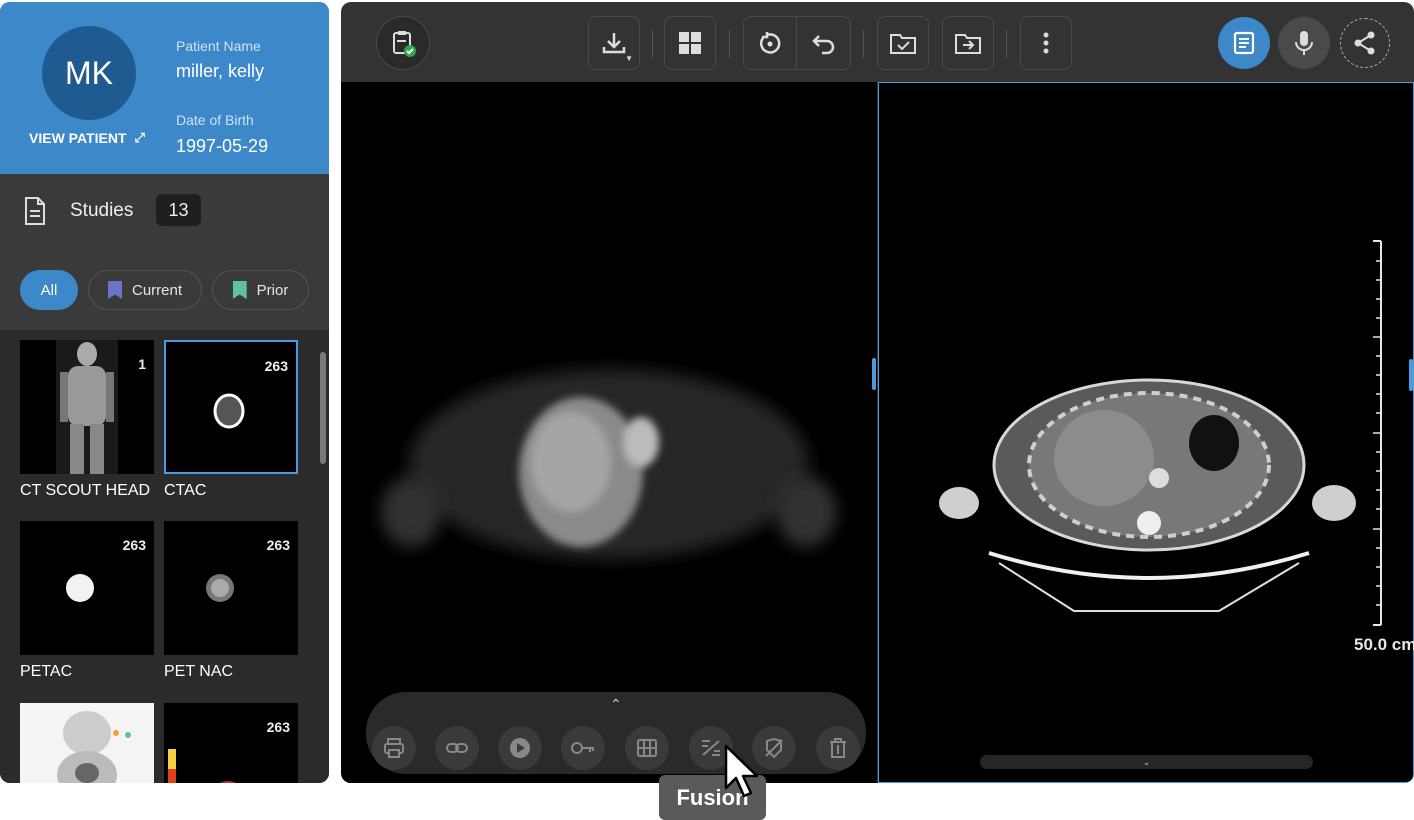 Image resolution: width=1414 pixels, height=820 pixels. What do you see at coordinates (222, 146) in the screenshot?
I see `dob-value: 1997-05-29` at bounding box center [222, 146].